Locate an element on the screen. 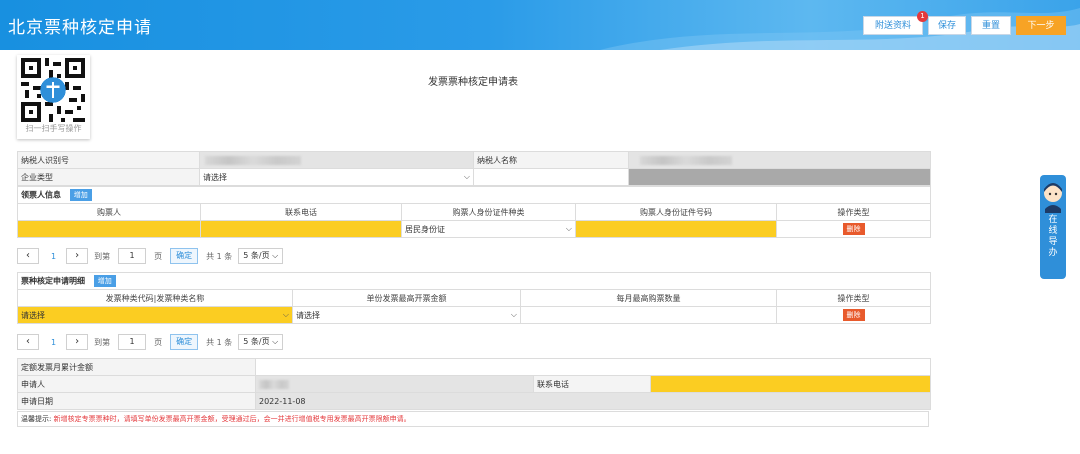 The width and height of the screenshot is (1080, 454). apply-date-value: 2022-11-08 is located at coordinates (593, 401).